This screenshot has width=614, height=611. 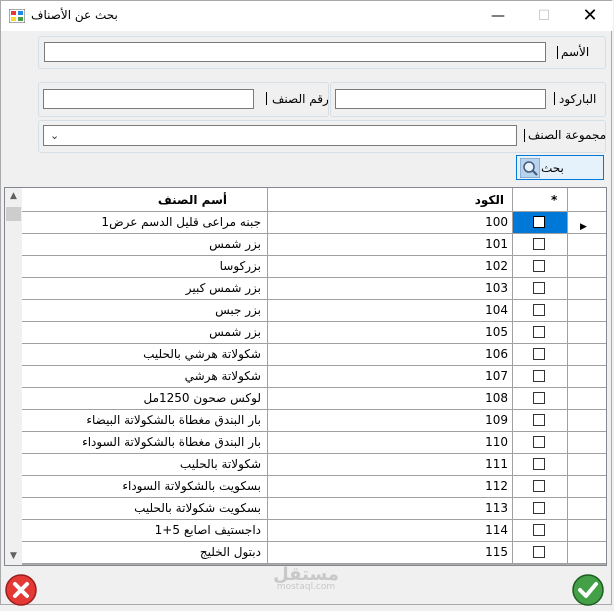 I want to click on table-row: شكولاتة هرشي بالحليب 106, so click(x=314, y=355).